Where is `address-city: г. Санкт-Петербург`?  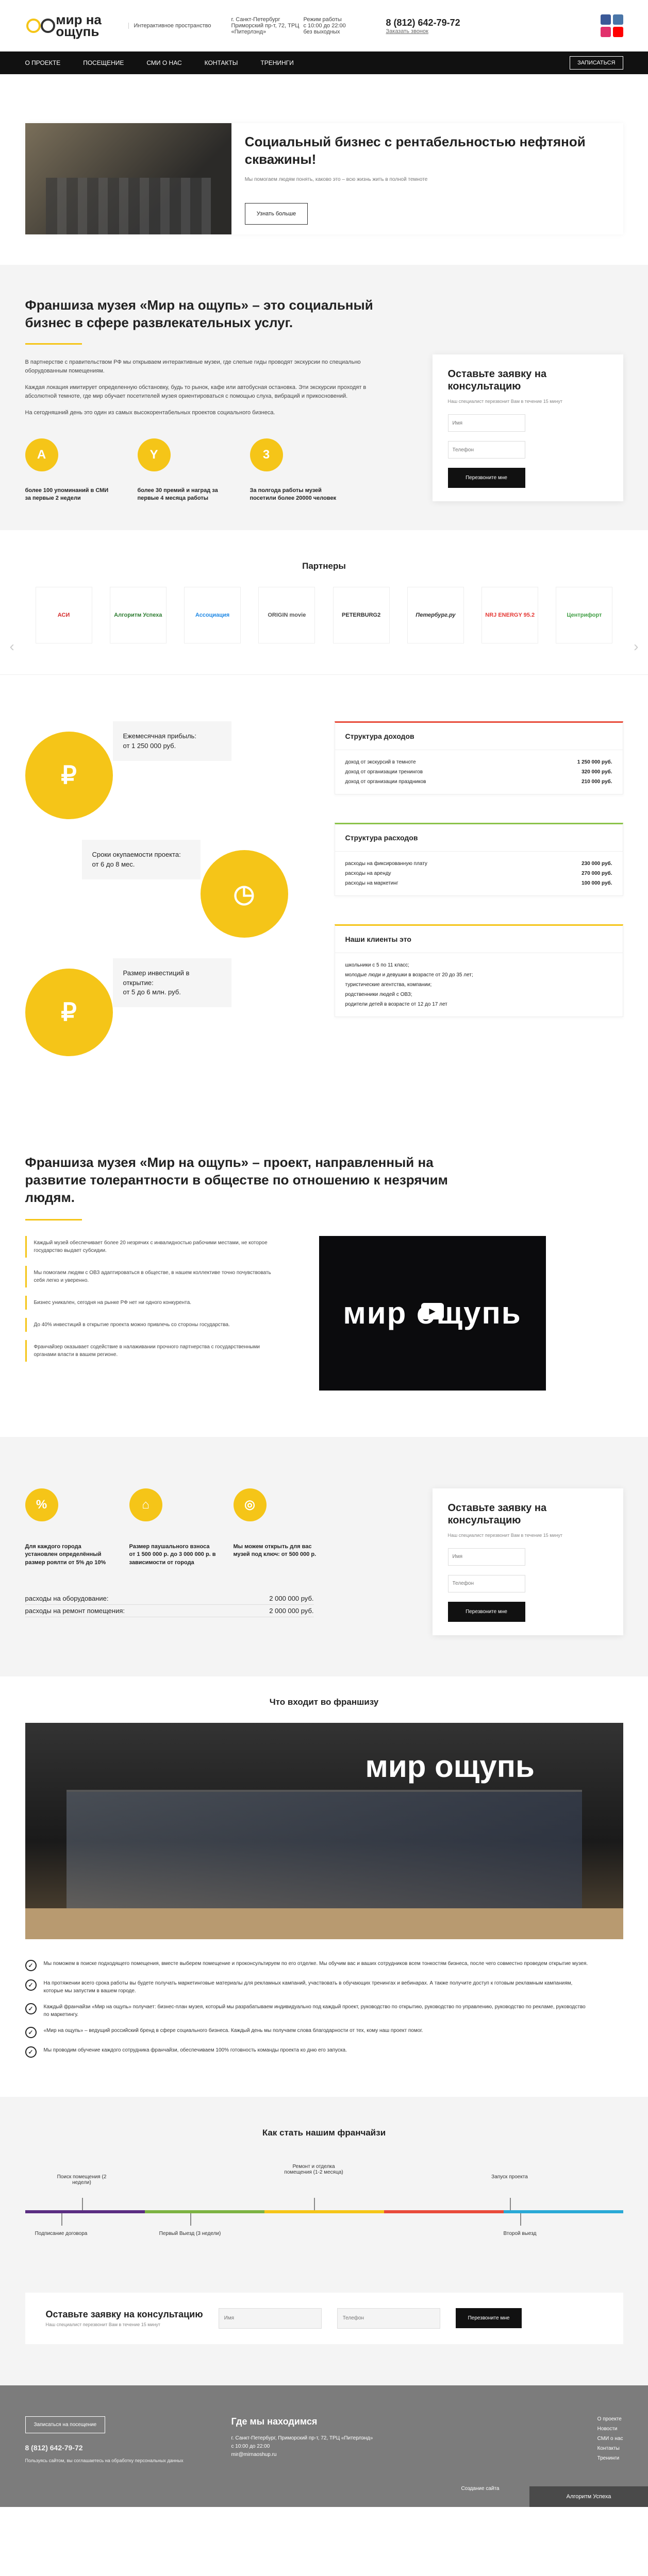
address-city: г. Санкт-Петербург is located at coordinates (256, 19).